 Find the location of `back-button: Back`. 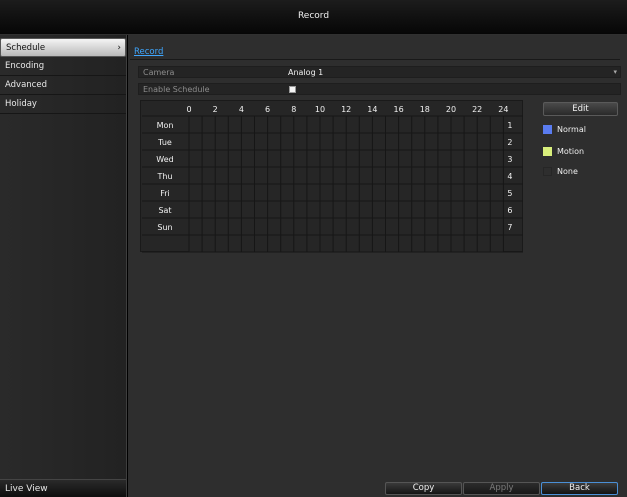

back-button: Back is located at coordinates (579, 488).